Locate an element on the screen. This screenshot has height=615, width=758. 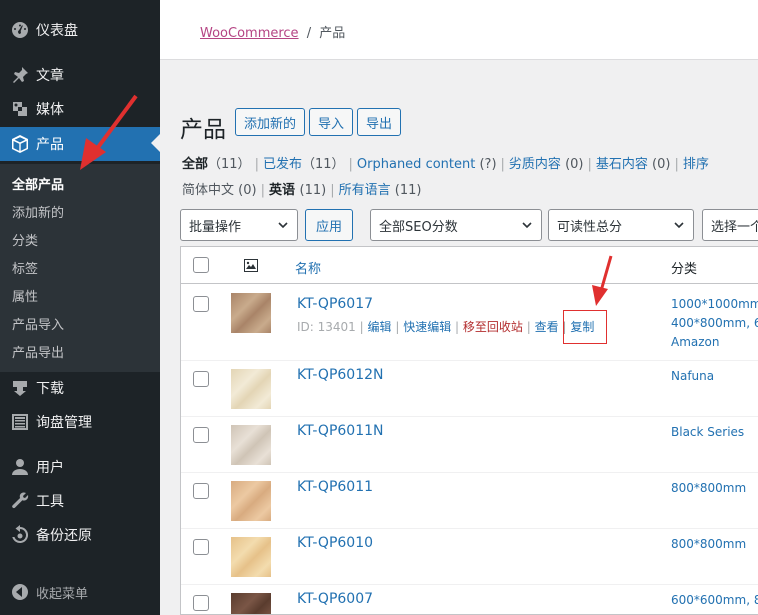
filter-poor-content: 劣质内容 is located at coordinates (535, 164).